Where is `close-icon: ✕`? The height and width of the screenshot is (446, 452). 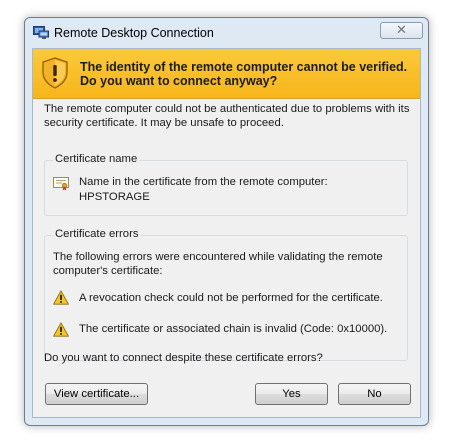
close-icon: ✕ is located at coordinates (401, 30).